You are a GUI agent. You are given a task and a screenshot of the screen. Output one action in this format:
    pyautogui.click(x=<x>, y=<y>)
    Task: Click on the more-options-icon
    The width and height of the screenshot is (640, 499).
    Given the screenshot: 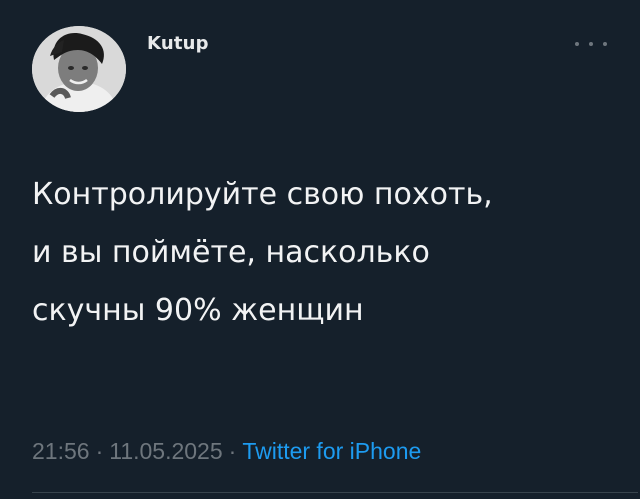 What is the action you would take?
    pyautogui.click(x=591, y=44)
    